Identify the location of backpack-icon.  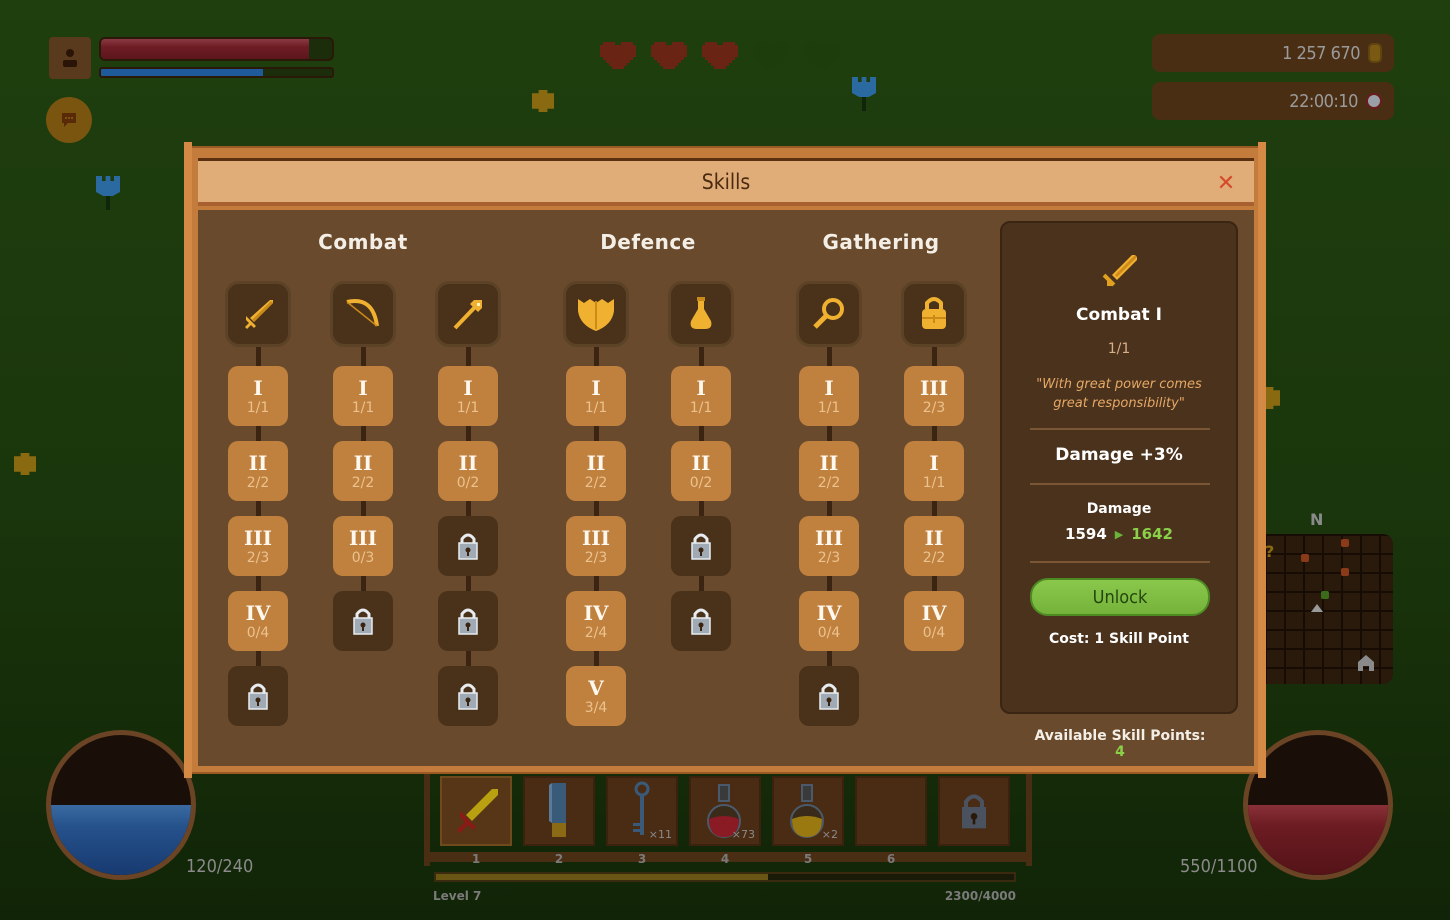
(934, 314).